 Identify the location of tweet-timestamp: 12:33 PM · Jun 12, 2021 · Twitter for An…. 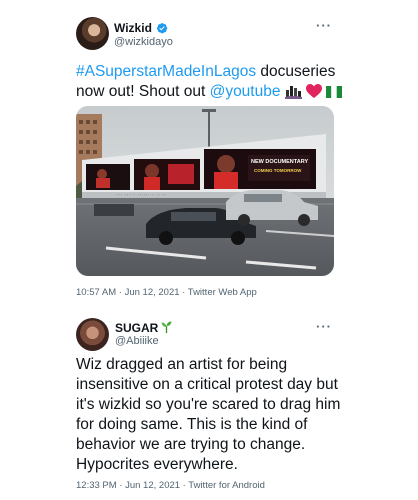
(170, 485).